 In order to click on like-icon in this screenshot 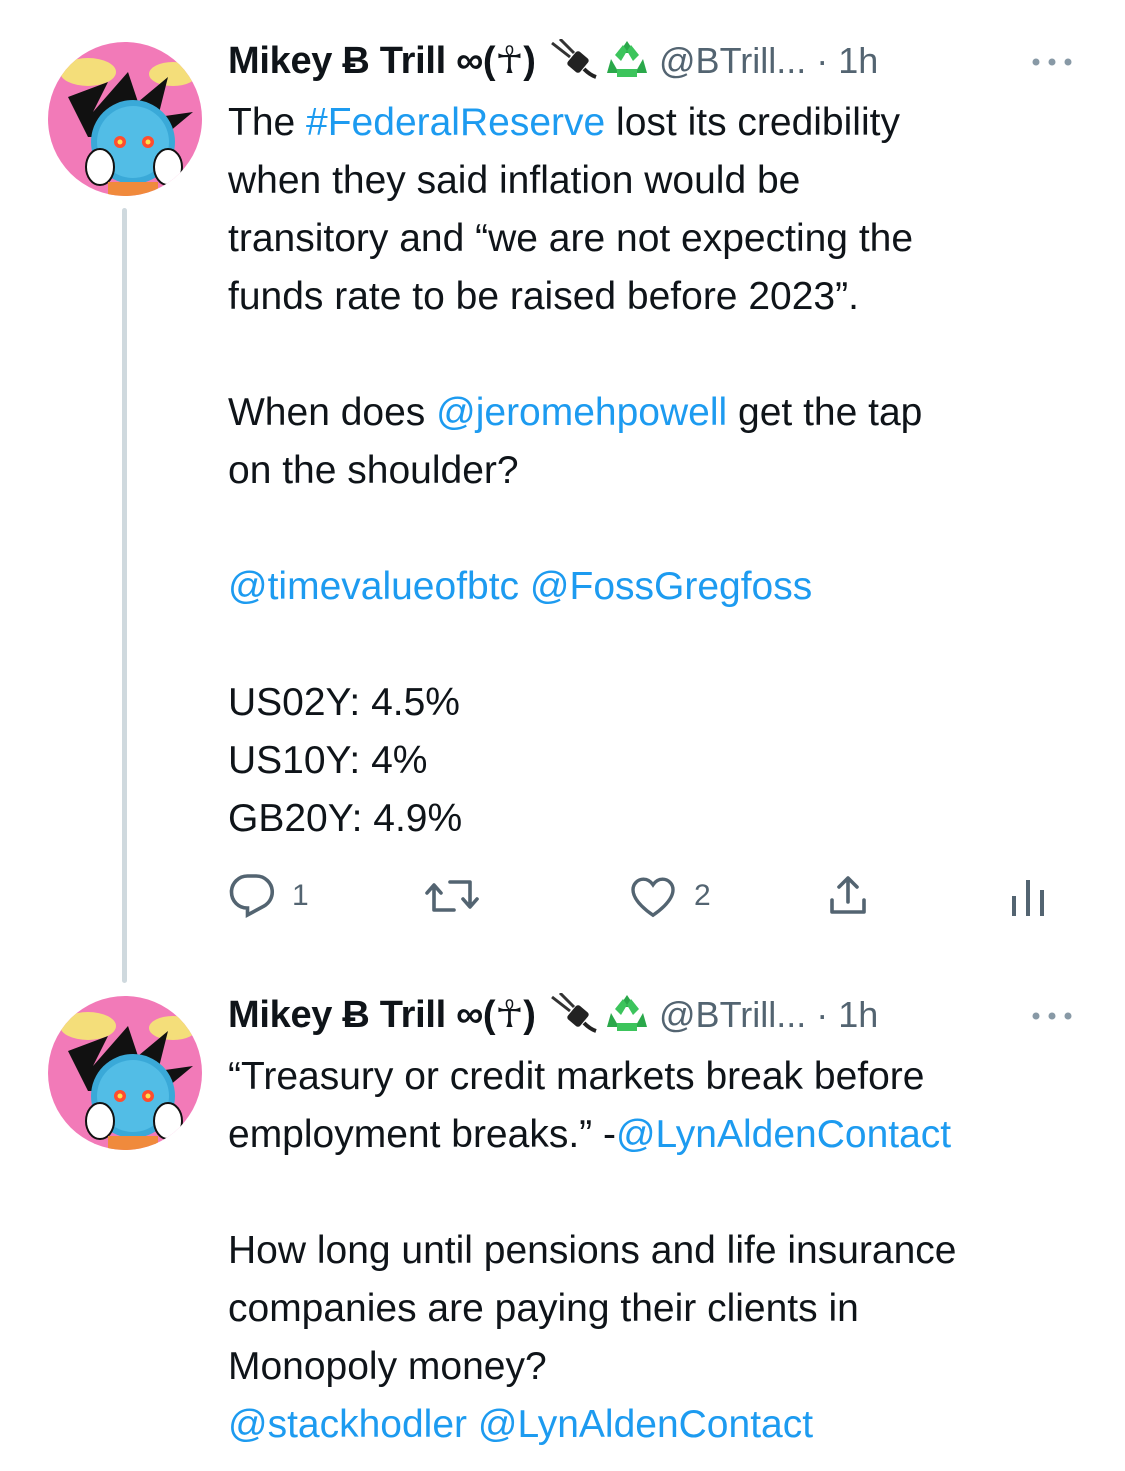, I will do `click(653, 897)`.